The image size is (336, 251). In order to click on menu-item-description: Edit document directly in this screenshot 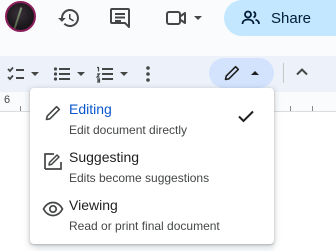, I will do `click(128, 130)`.